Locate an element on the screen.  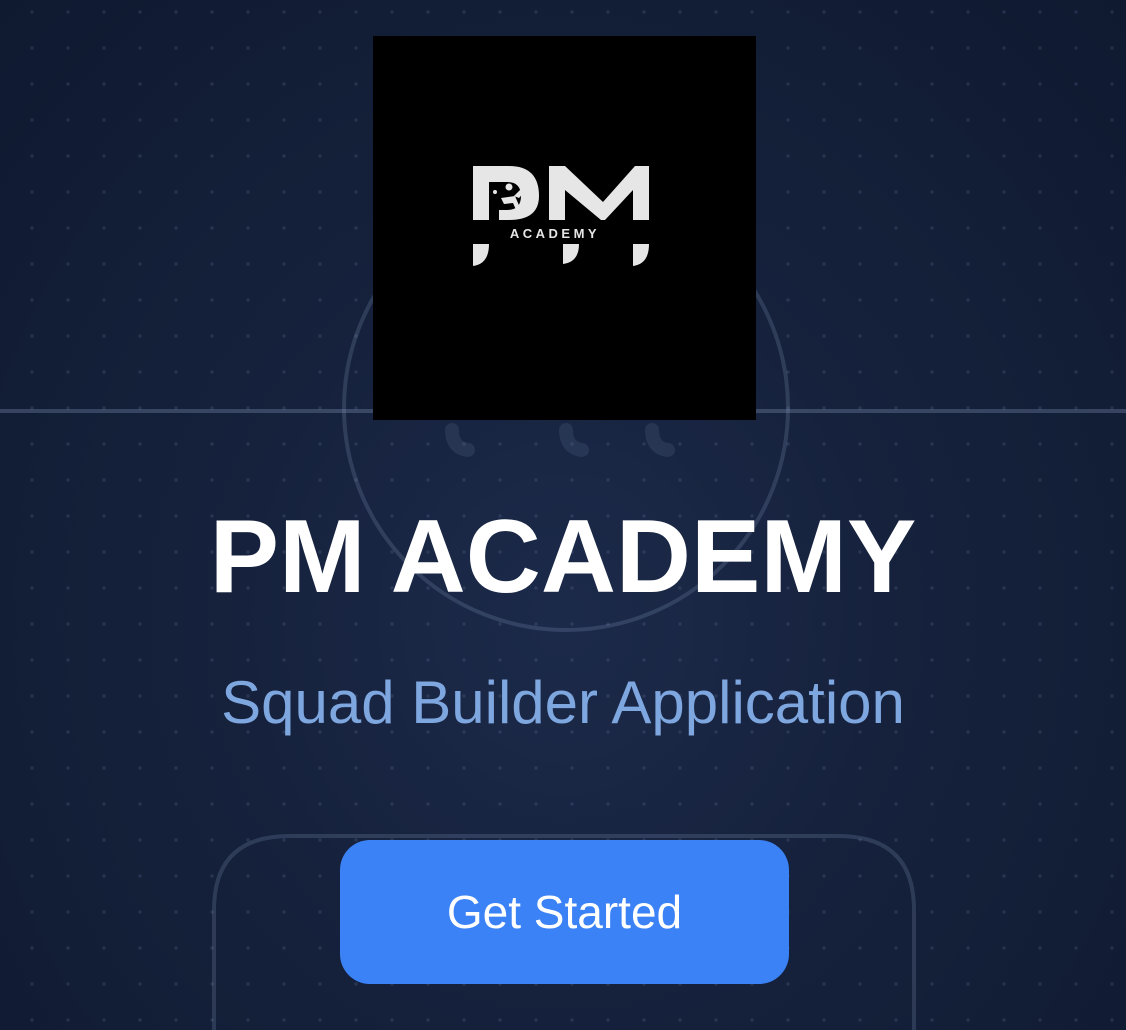
logo-reflection is located at coordinates (560, 440).